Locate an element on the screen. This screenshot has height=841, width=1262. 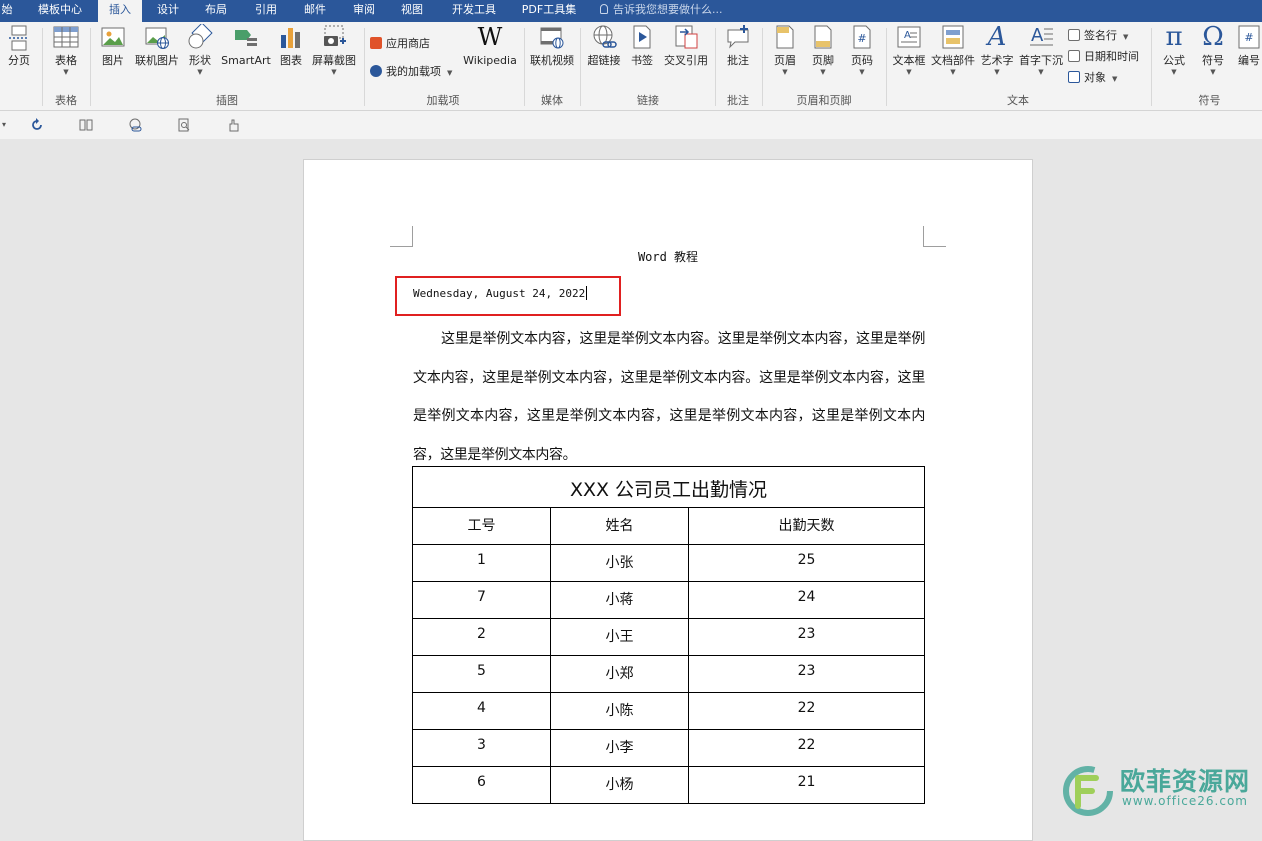
tab-references: 引用 is located at coordinates (266, 11).